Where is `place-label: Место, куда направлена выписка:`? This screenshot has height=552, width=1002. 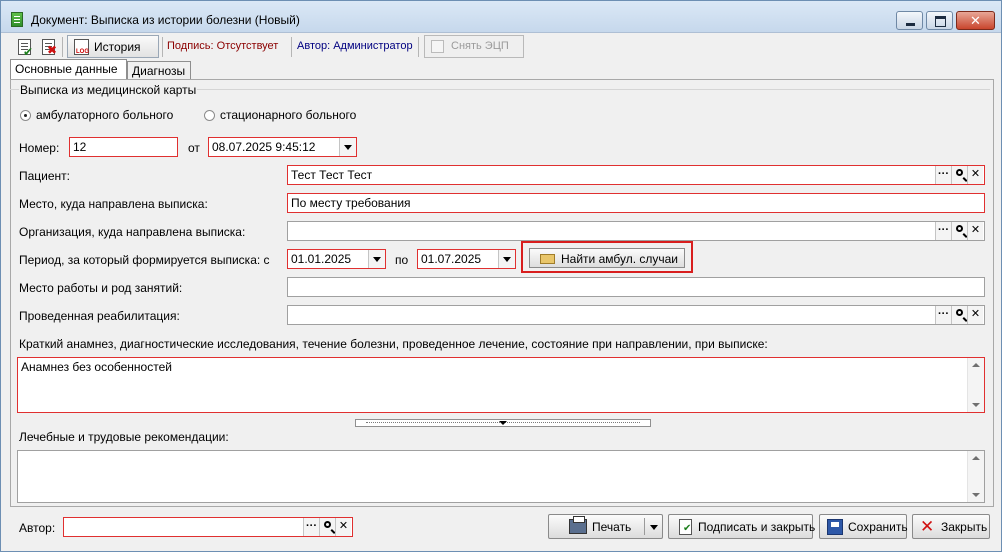
place-label: Место, куда направлена выписка: is located at coordinates (113, 204).